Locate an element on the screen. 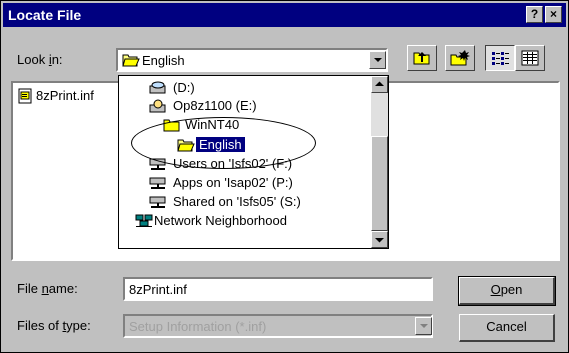 The image size is (569, 353). list-view-button is located at coordinates (500, 58).